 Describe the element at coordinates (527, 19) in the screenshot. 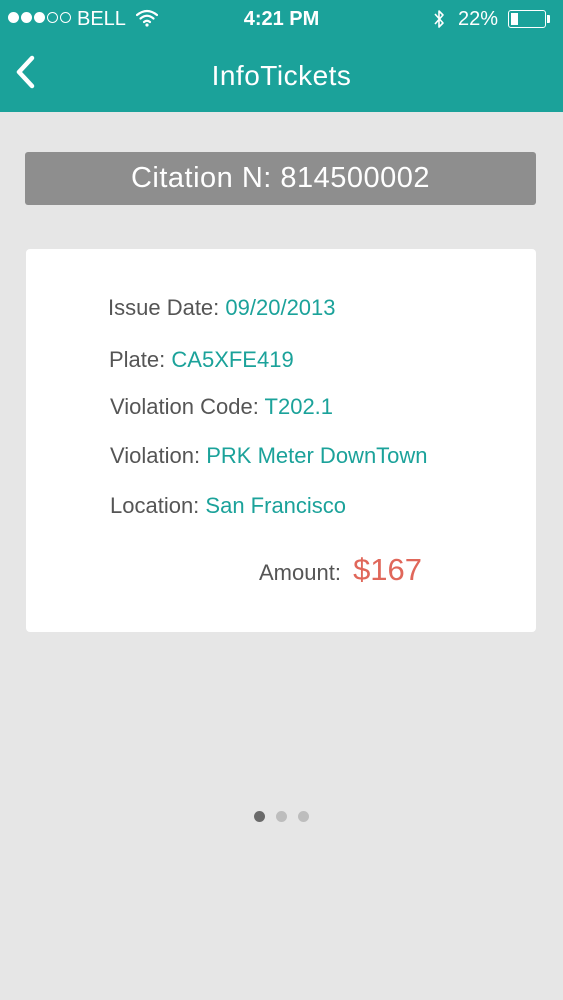

I see `battery-icon` at that location.